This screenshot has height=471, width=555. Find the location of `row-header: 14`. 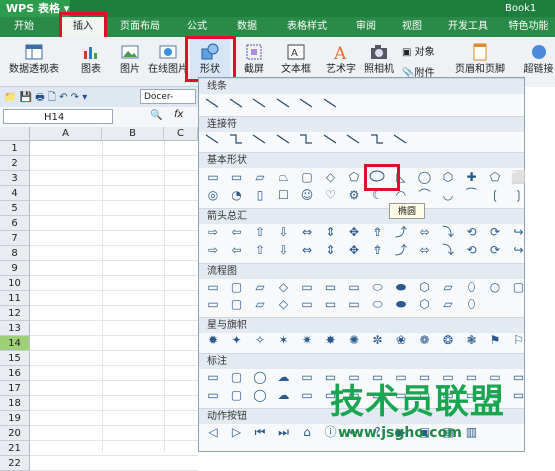

row-header: 14 is located at coordinates (15, 343).